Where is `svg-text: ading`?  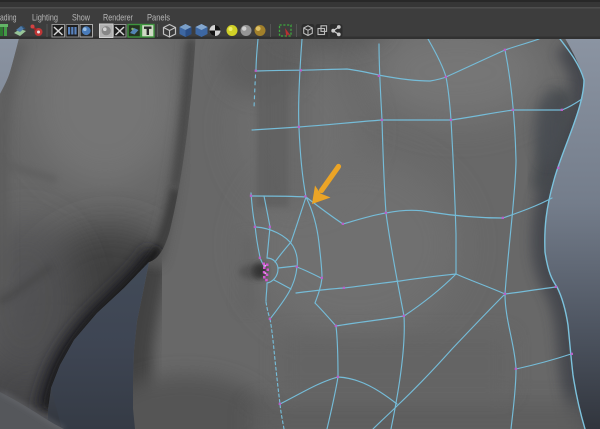
svg-text: ading is located at coordinates (8, 18).